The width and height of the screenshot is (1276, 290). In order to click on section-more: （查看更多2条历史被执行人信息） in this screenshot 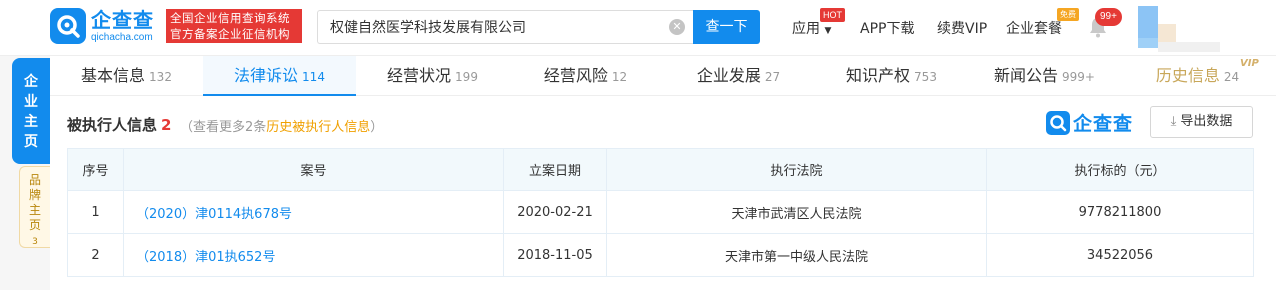, I will do `click(281, 125)`.